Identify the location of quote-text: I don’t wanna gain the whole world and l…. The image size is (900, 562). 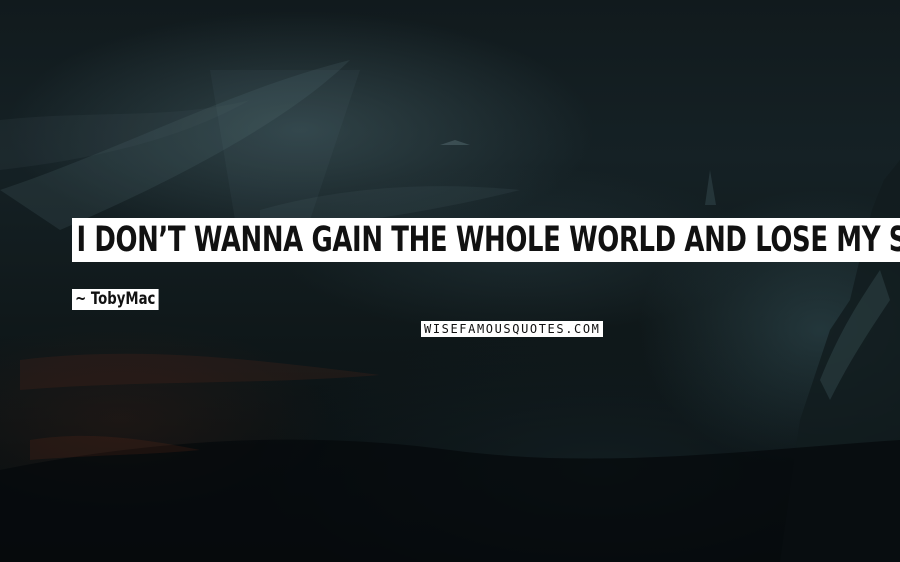
(486, 240).